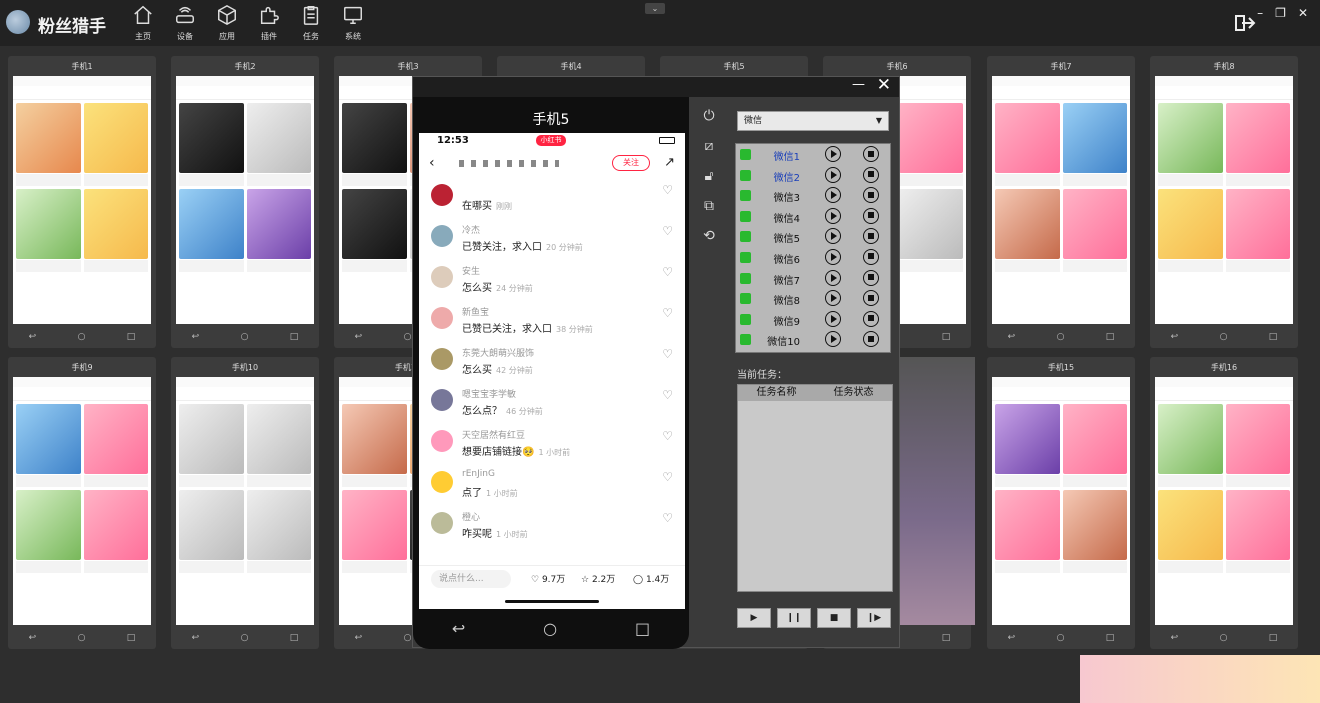 The height and width of the screenshot is (703, 1320). I want to click on comment-author: 安生, so click(471, 270).